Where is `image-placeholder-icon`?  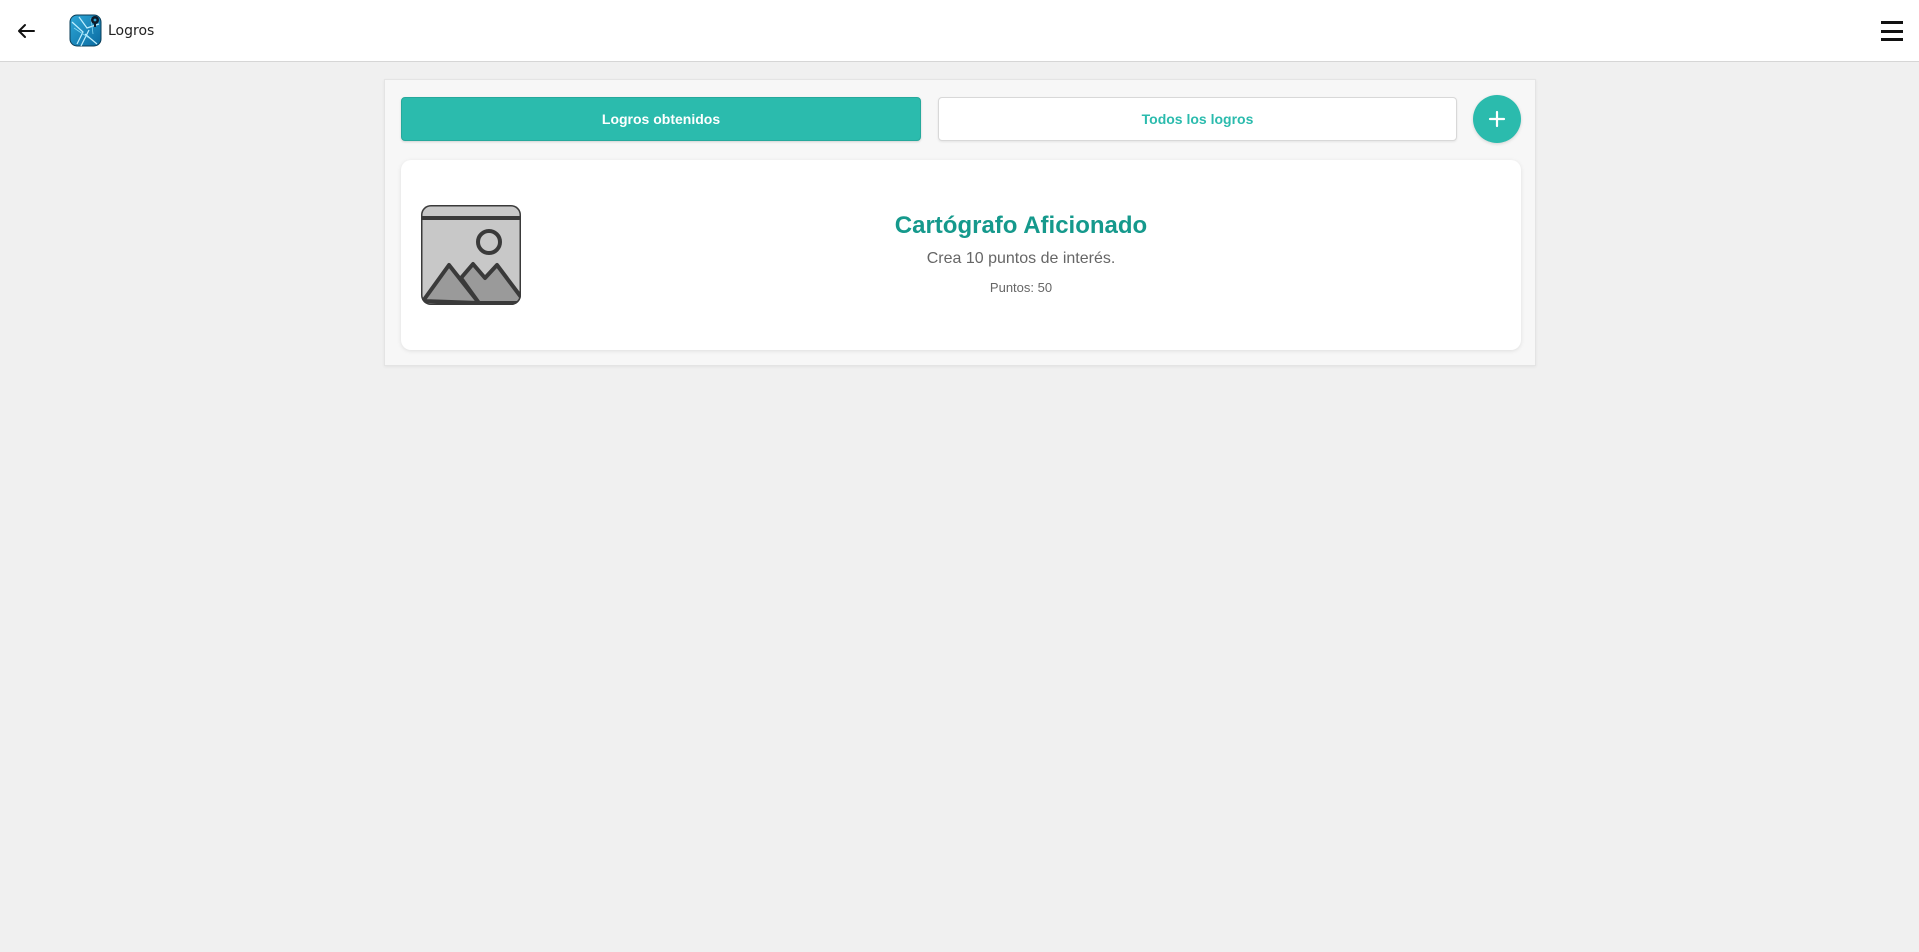 image-placeholder-icon is located at coordinates (471, 255).